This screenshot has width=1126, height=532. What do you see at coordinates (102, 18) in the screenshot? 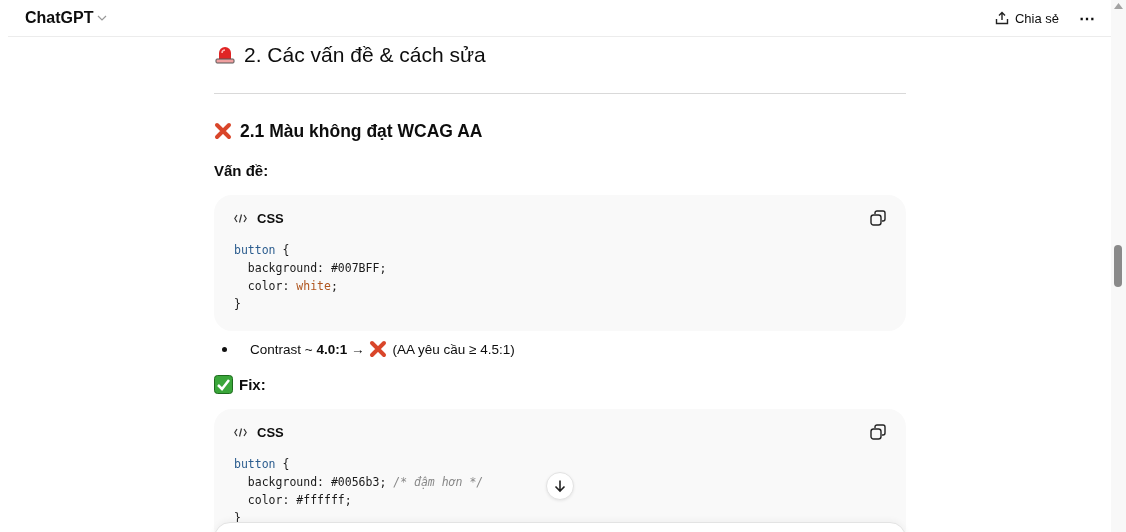
I see `chevron-down-icon` at bounding box center [102, 18].